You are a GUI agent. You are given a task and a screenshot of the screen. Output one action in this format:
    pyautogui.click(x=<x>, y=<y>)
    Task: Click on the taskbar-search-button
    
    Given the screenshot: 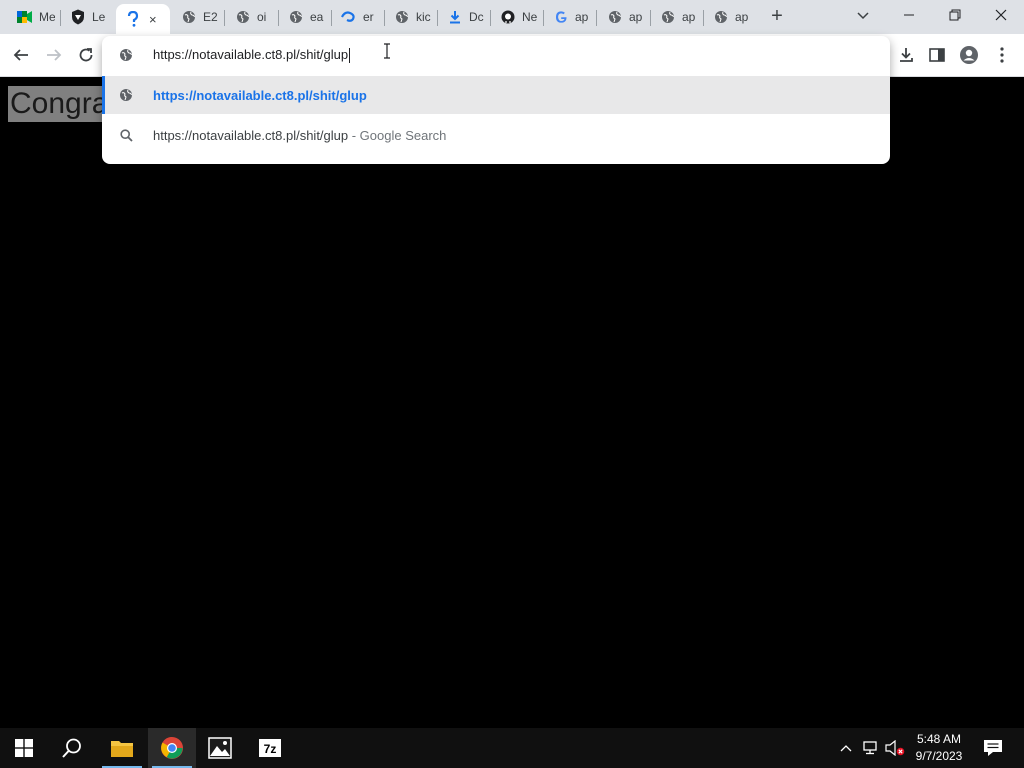 What is the action you would take?
    pyautogui.click(x=72, y=748)
    